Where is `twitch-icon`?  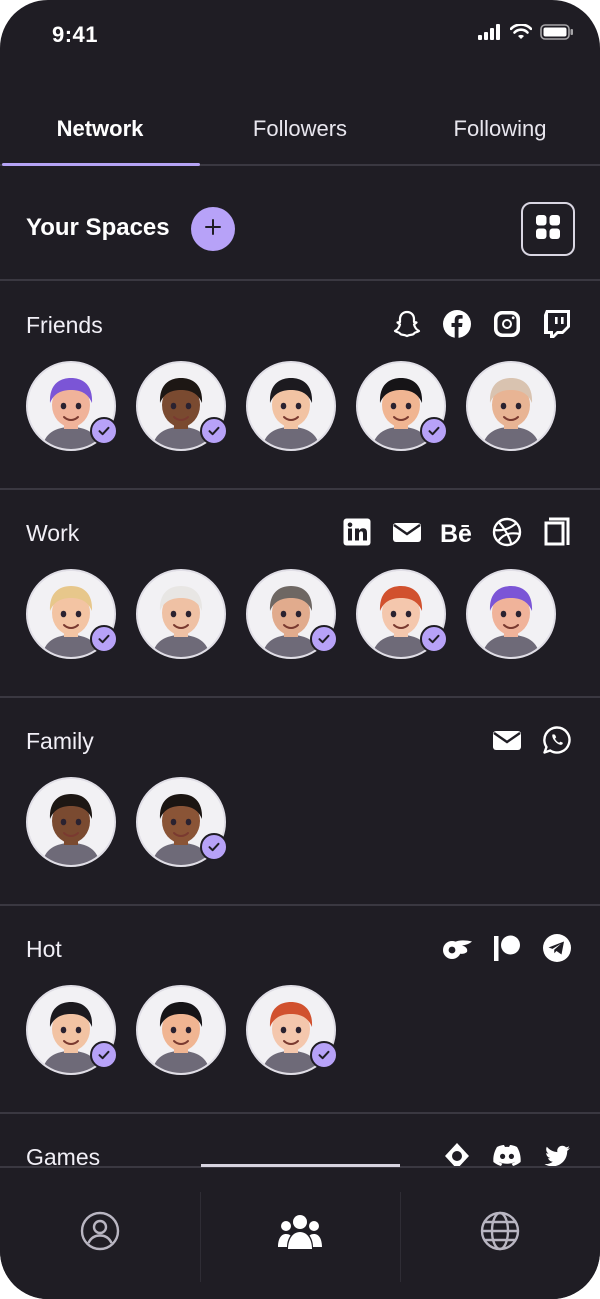
twitch-icon is located at coordinates (557, 324).